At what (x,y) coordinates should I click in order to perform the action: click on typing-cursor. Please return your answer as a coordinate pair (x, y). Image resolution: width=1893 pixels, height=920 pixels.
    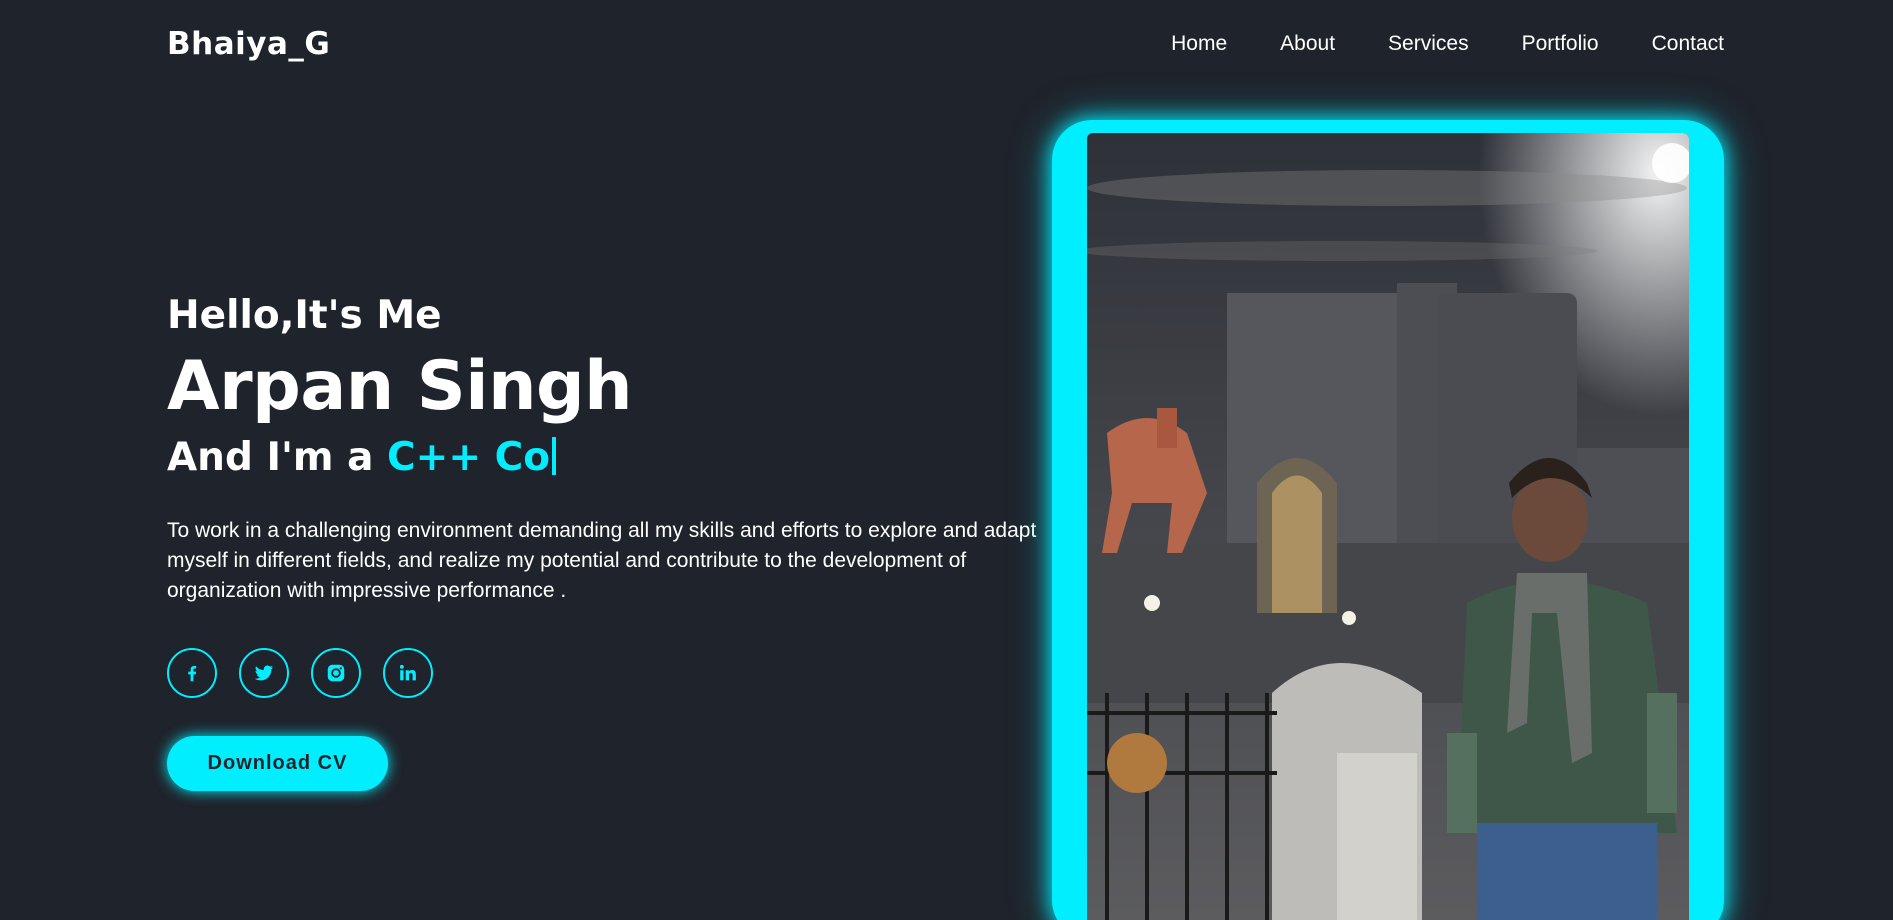
    Looking at the image, I should click on (554, 456).